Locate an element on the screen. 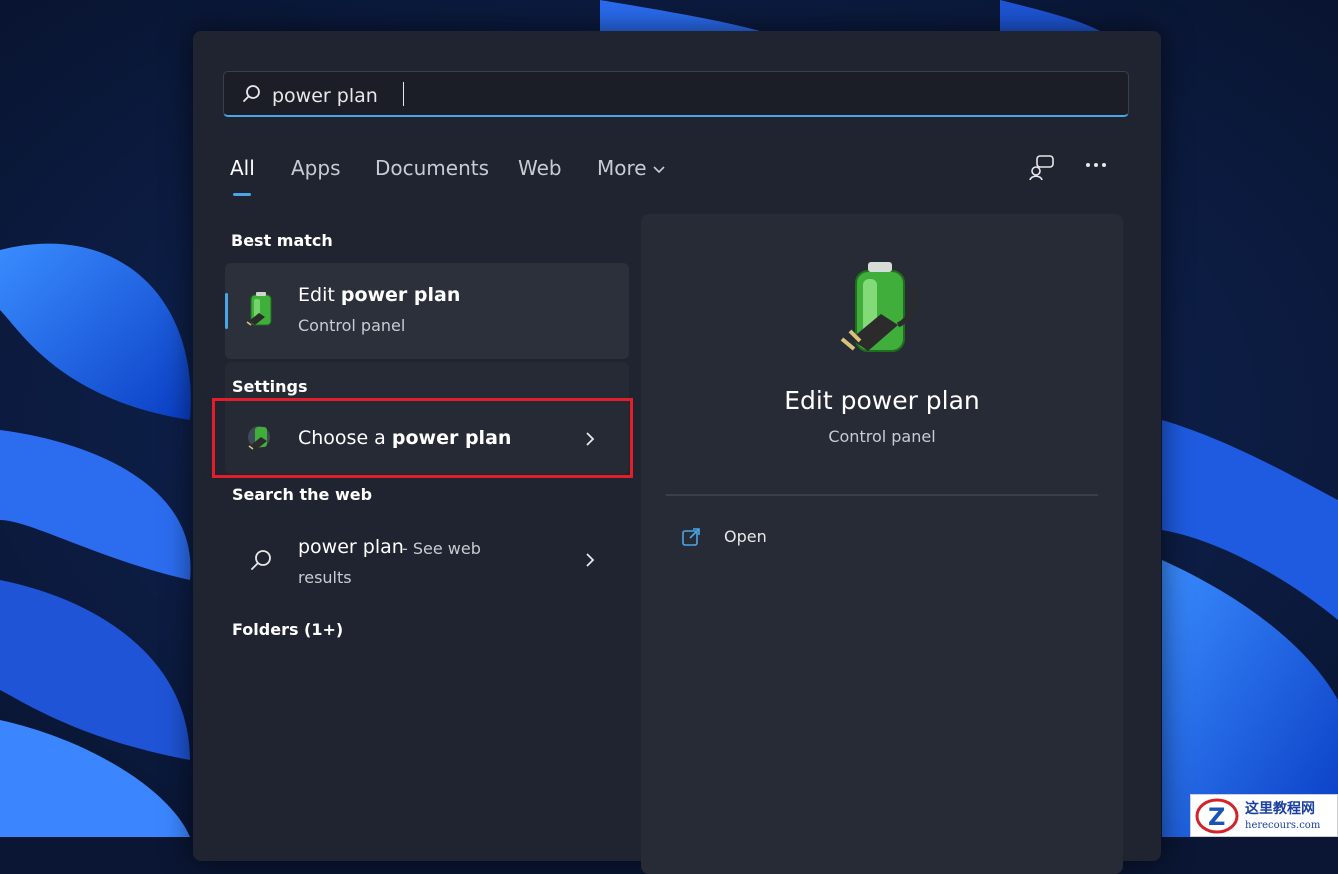  search-query-text: power plan is located at coordinates (325, 96).